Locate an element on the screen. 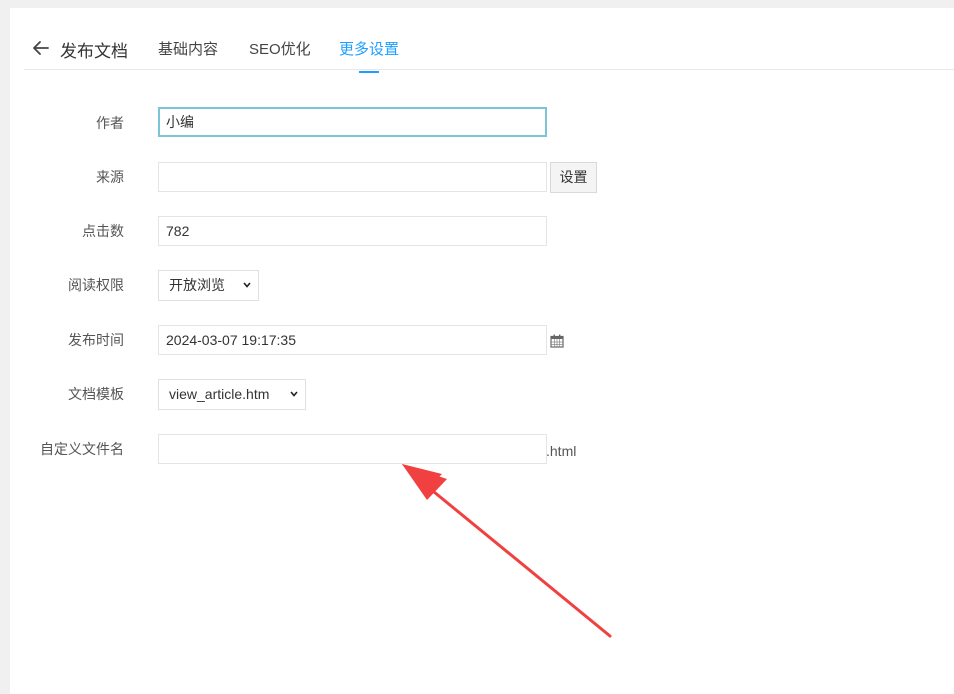 The height and width of the screenshot is (694, 954). filename-label: 自定义文件名 is located at coordinates (82, 449).